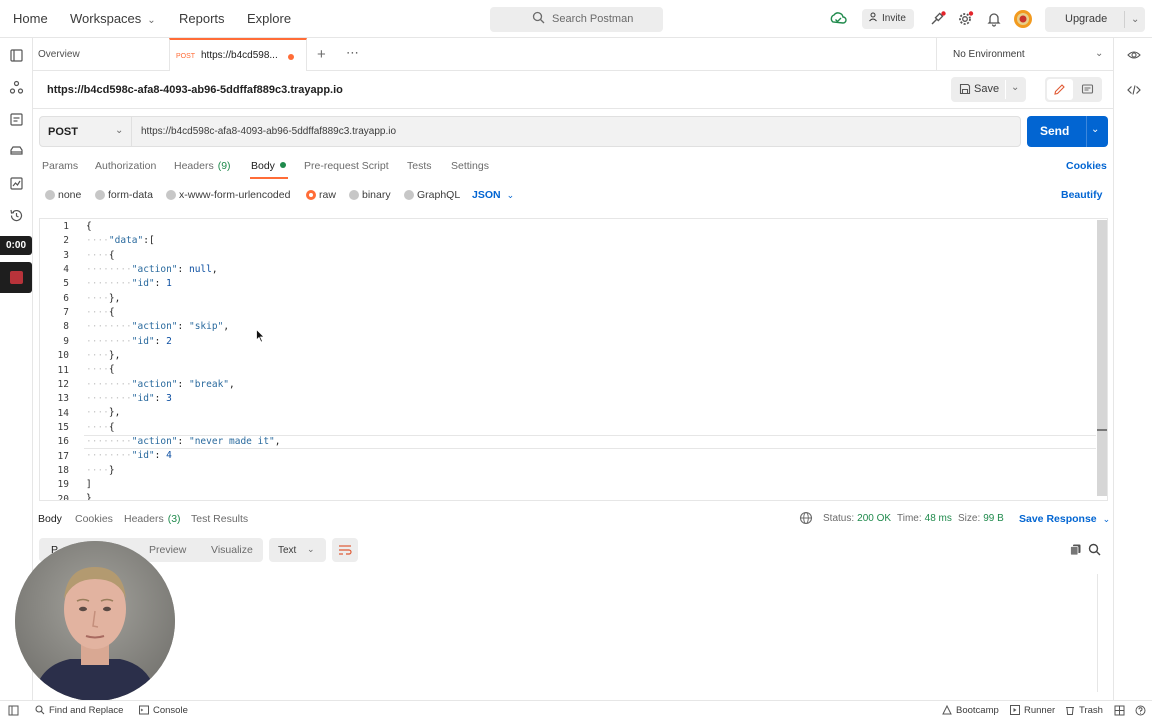 The height and width of the screenshot is (720, 1152). I want to click on tab-params: Params, so click(60, 166).